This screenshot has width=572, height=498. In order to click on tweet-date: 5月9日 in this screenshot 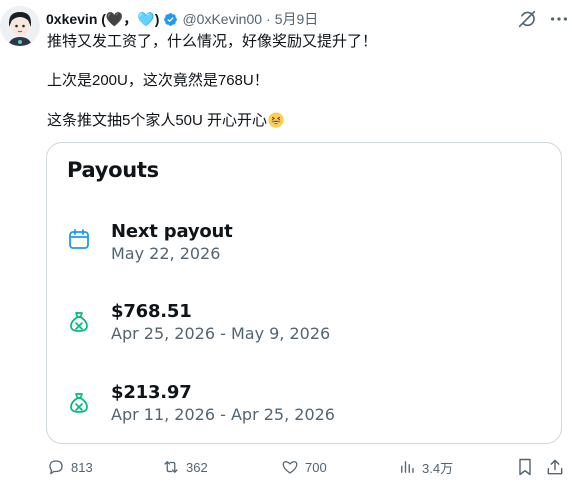, I will do `click(297, 19)`.